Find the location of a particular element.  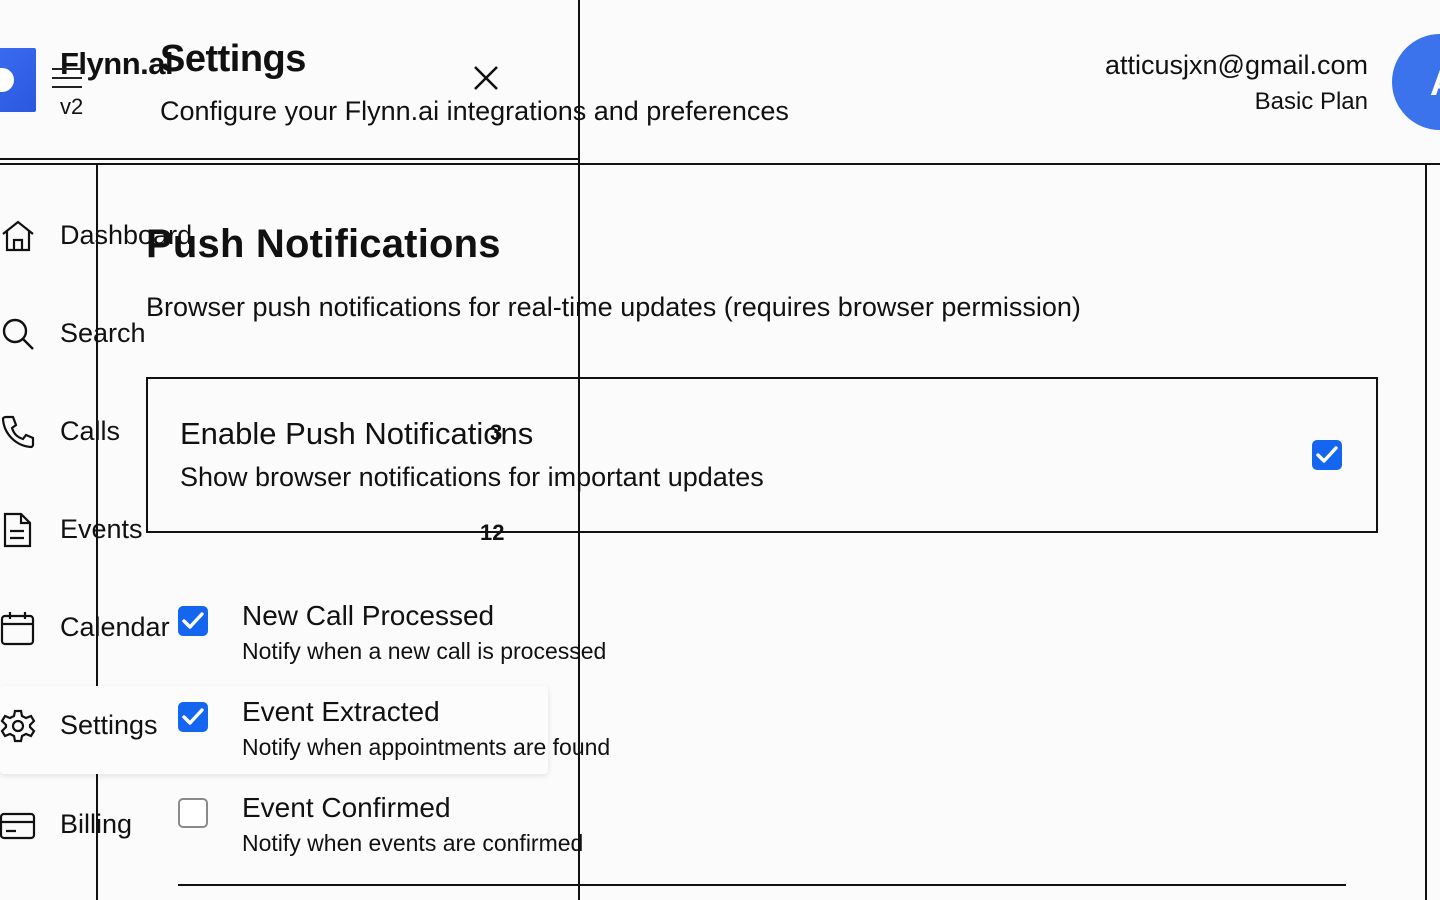

sidebar-item-label: Search is located at coordinates (103, 333).